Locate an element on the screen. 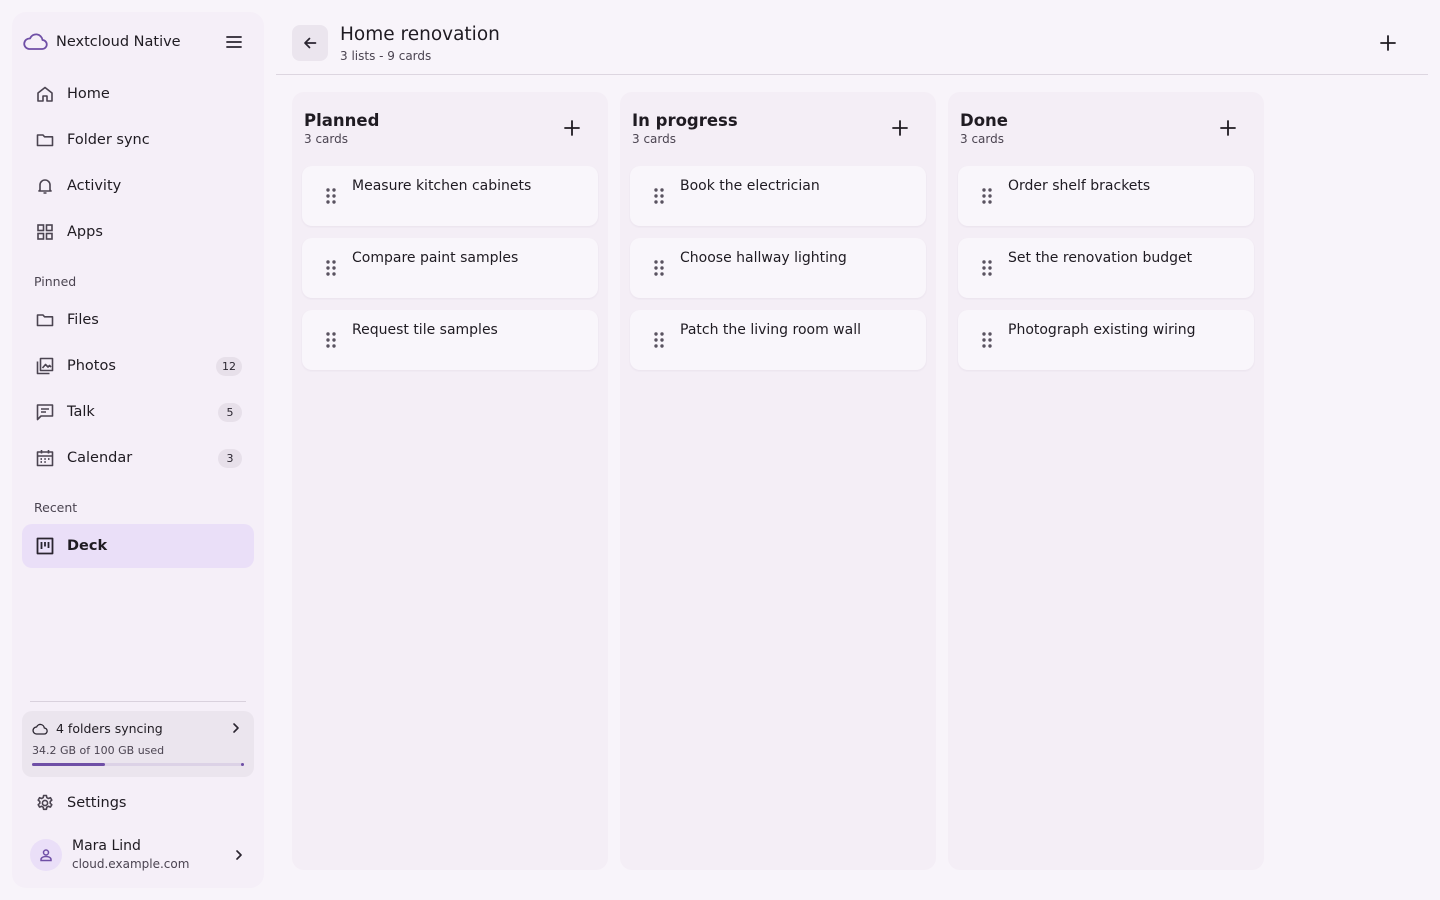 Image resolution: width=1440 pixels, height=900 pixels. avatar is located at coordinates (46, 855).